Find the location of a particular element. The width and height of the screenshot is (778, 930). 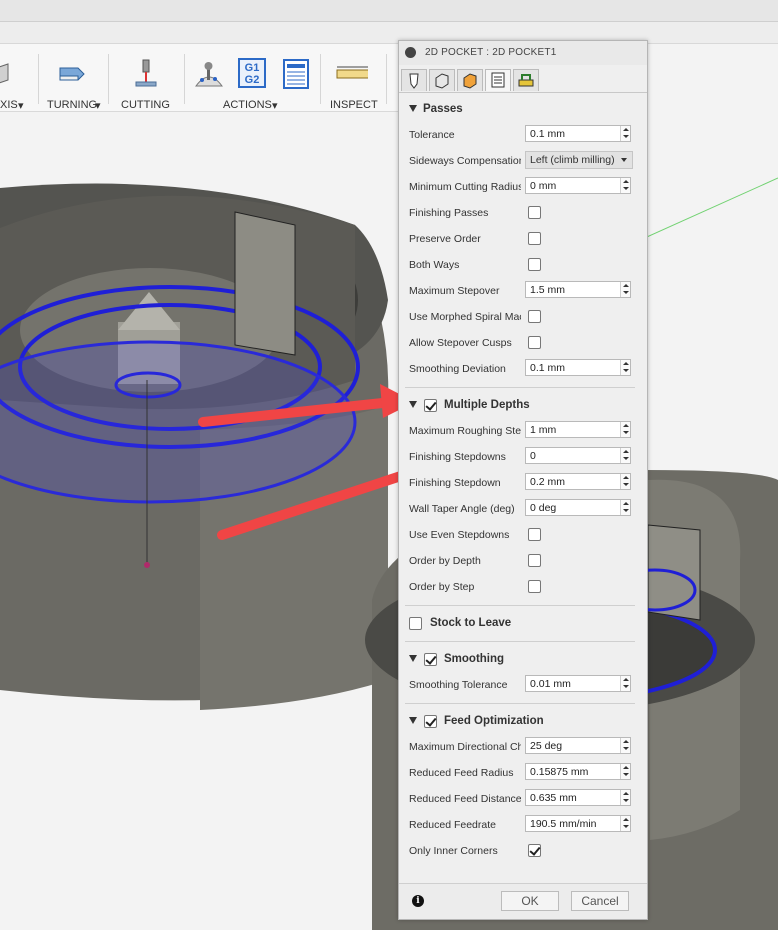

tab-geometry is located at coordinates (442, 80).